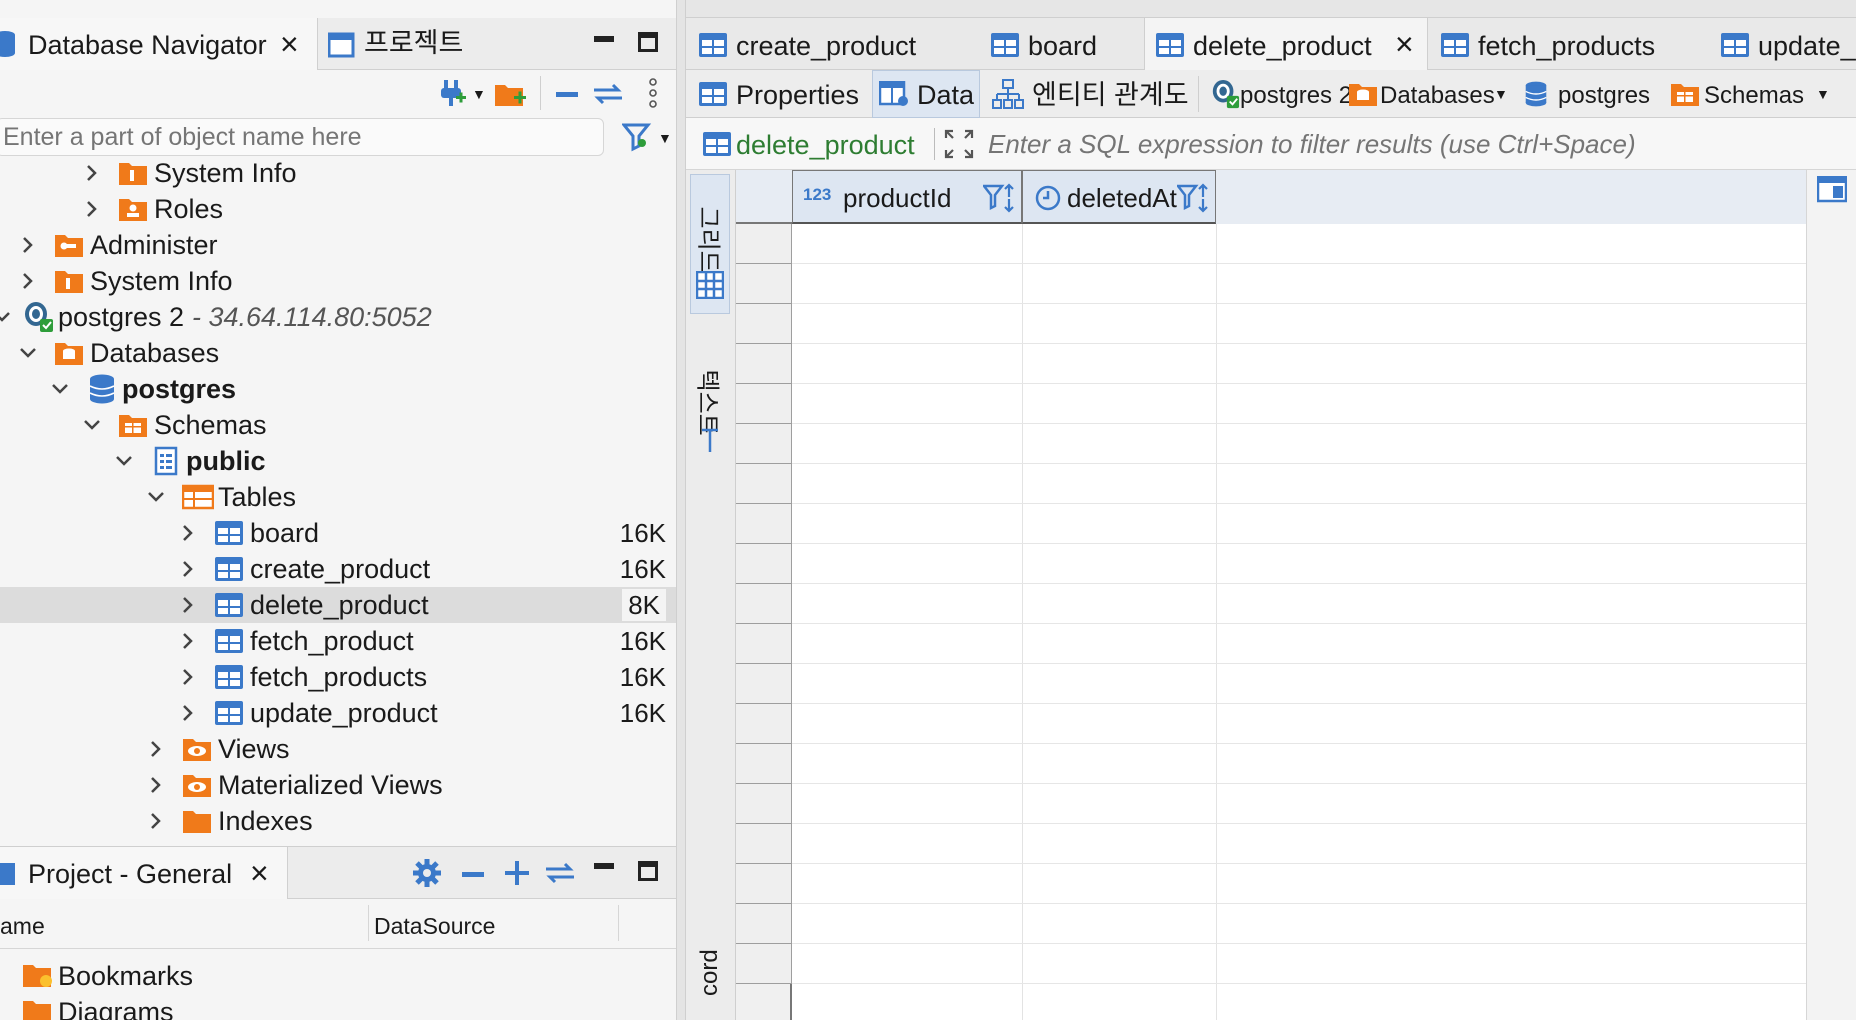 The image size is (1856, 1020). What do you see at coordinates (681, 510) in the screenshot?
I see `panel-divider` at bounding box center [681, 510].